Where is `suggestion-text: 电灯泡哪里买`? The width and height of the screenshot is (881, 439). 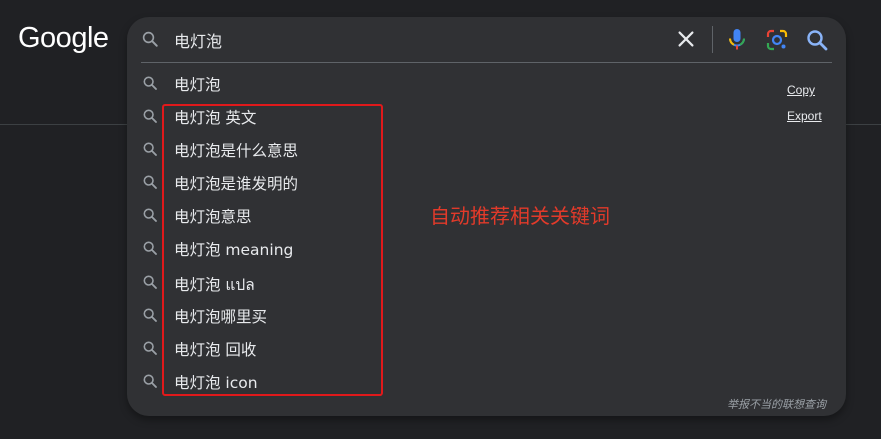 suggestion-text: 电灯泡哪里买 is located at coordinates (221, 316).